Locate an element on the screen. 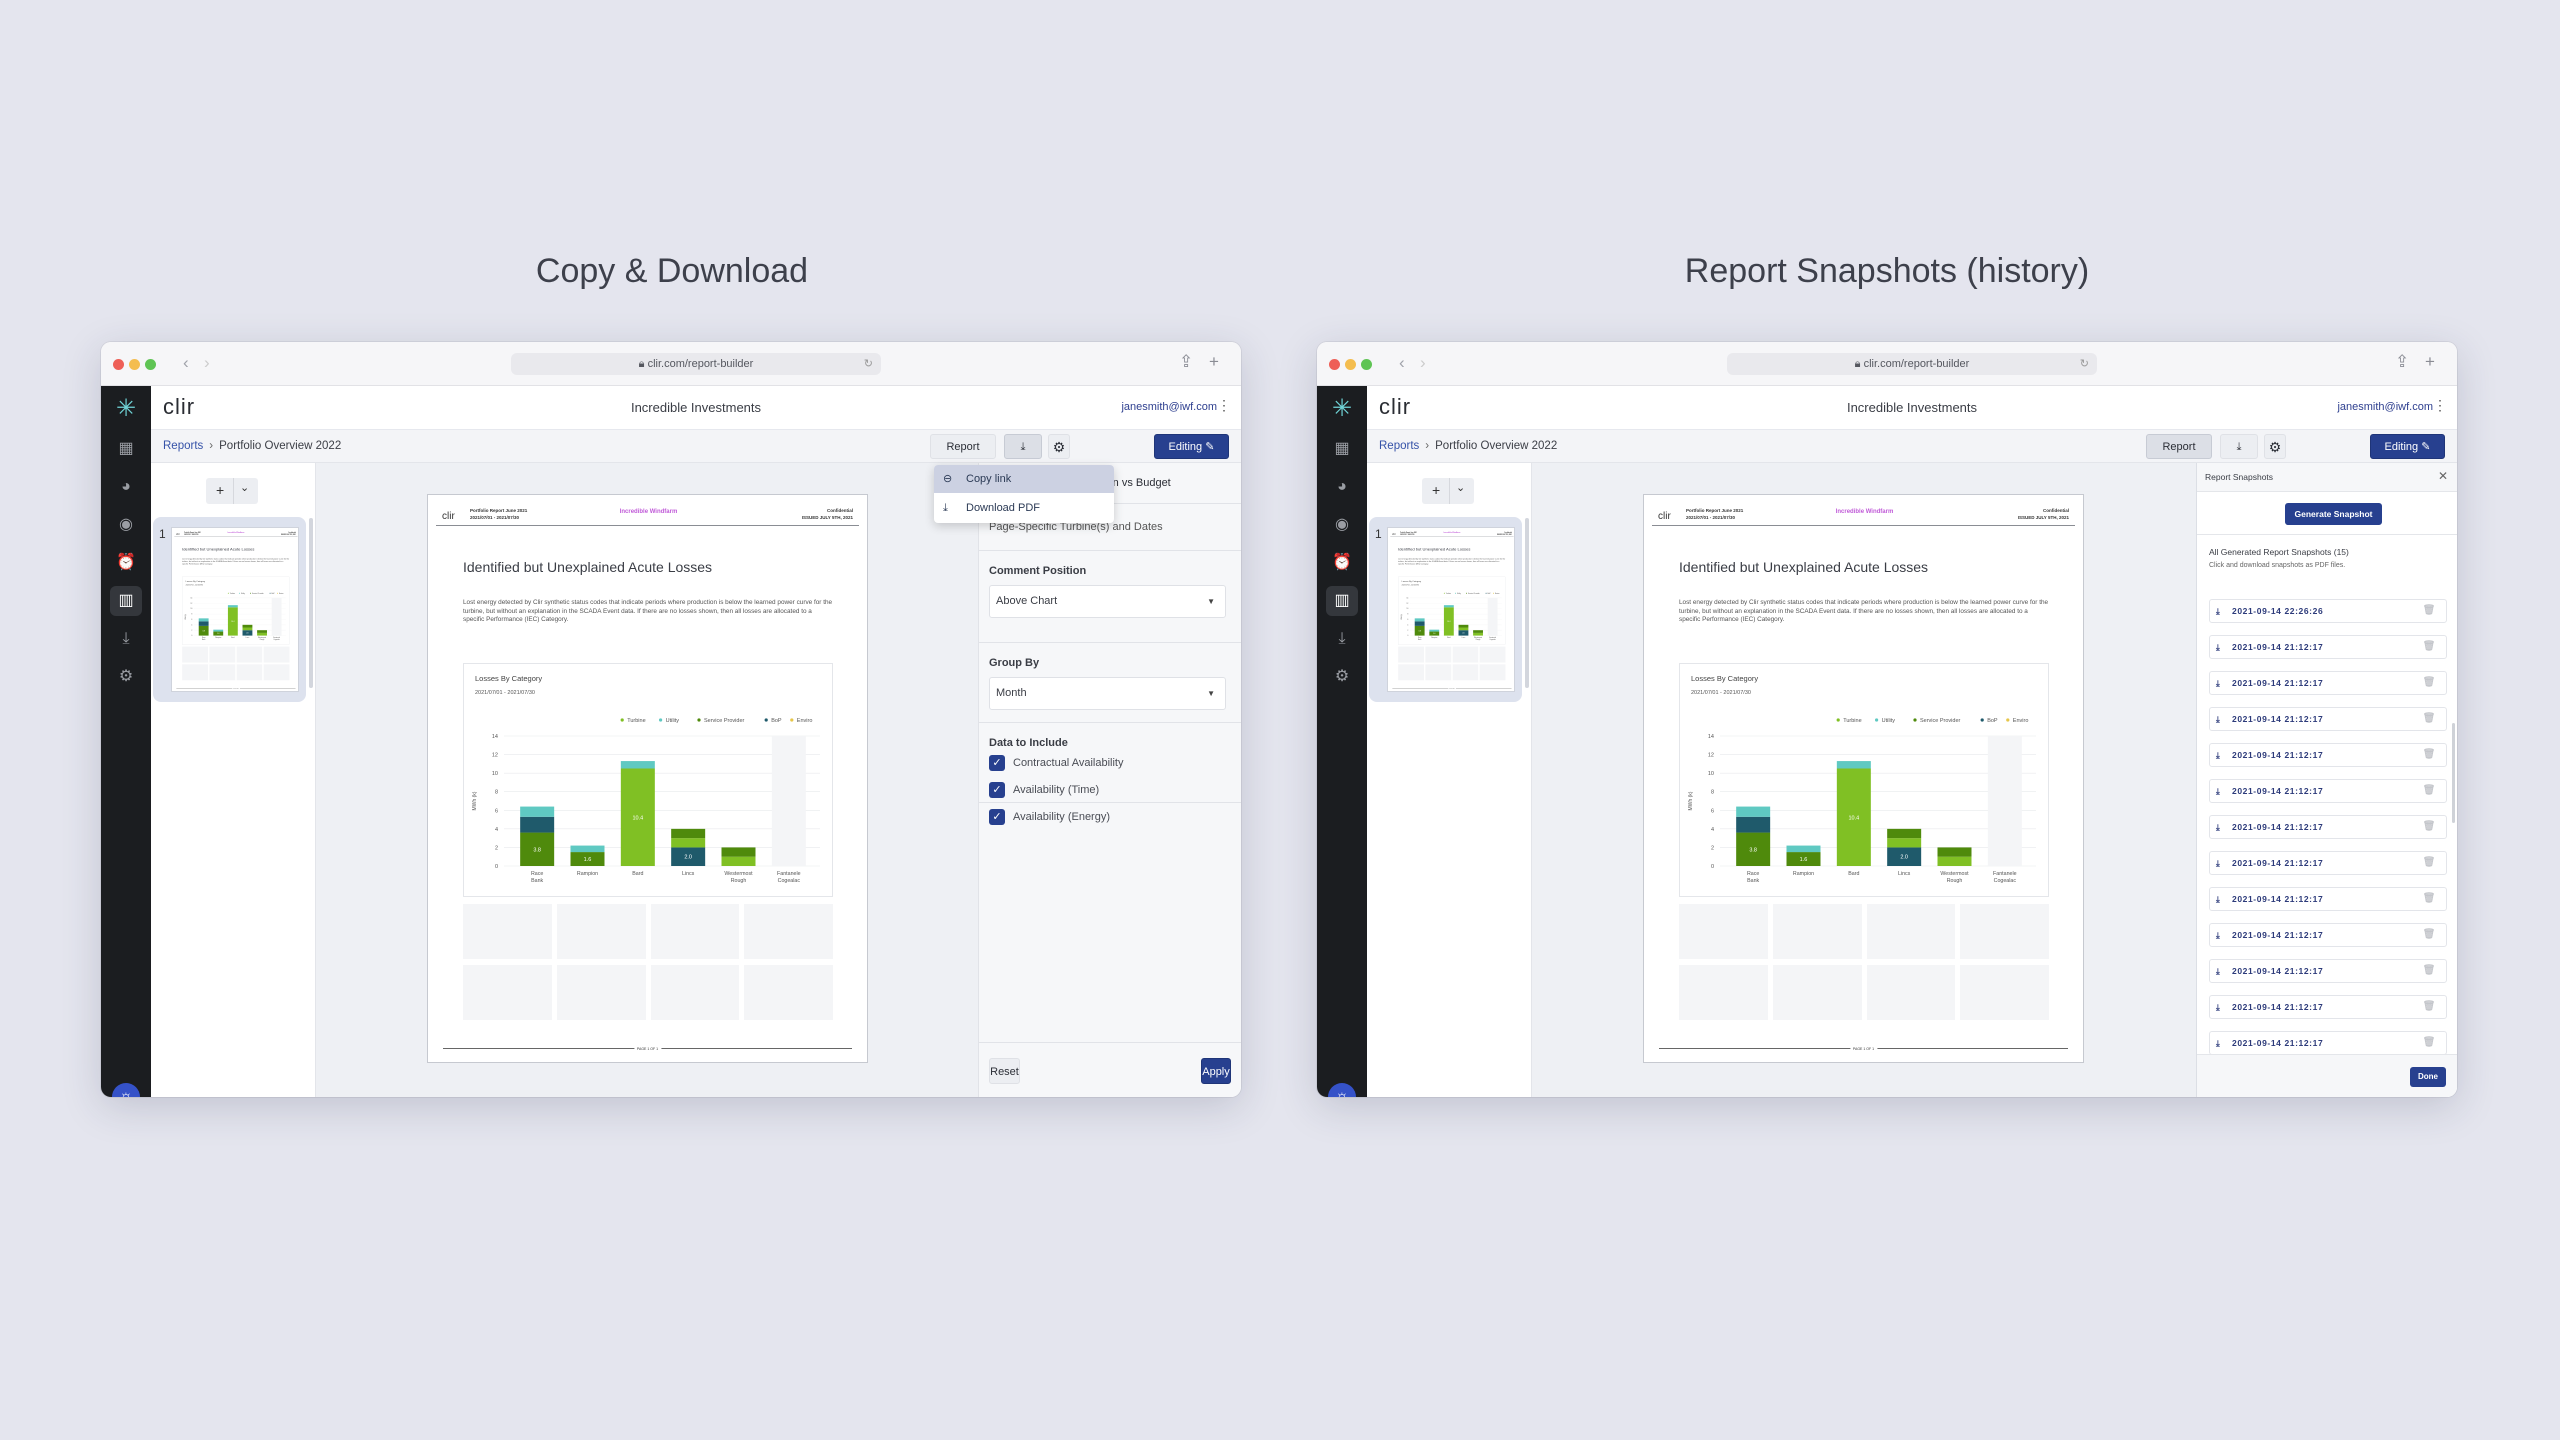 The image size is (2560, 1440). dashboard-icon: ▦ is located at coordinates (126, 449).